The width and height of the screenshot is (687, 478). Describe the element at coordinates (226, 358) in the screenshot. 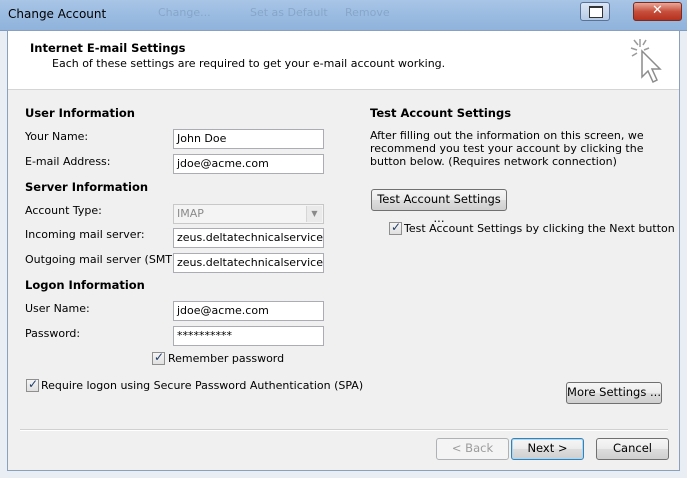

I see `remember-password-label: Remember password` at that location.